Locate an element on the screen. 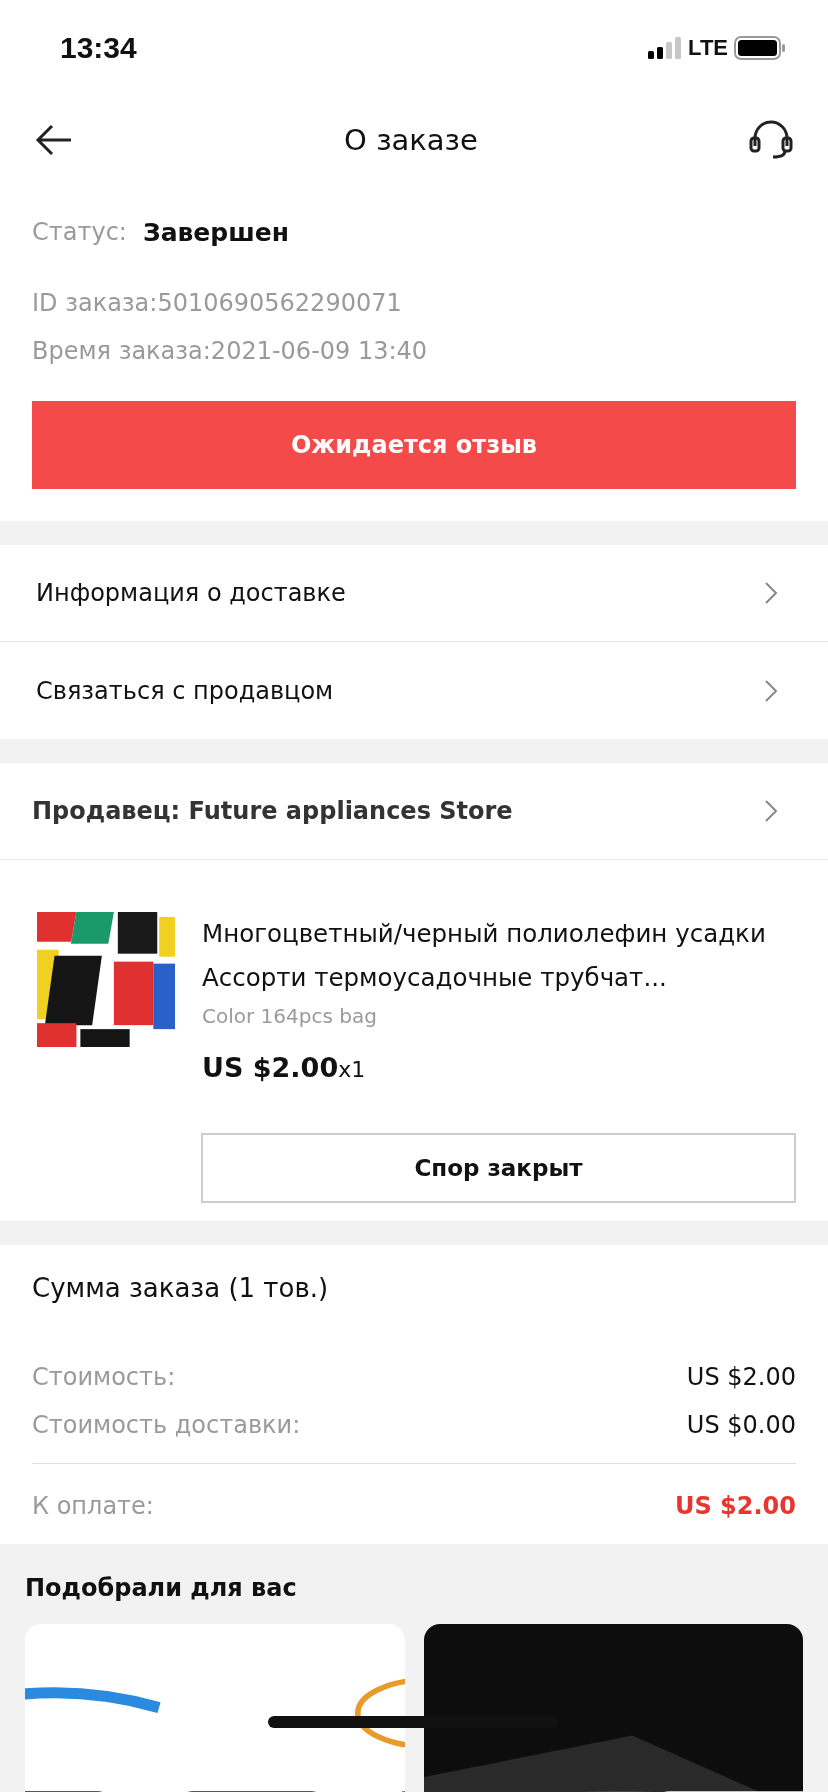  summary-value: US $0.00 is located at coordinates (741, 1425).